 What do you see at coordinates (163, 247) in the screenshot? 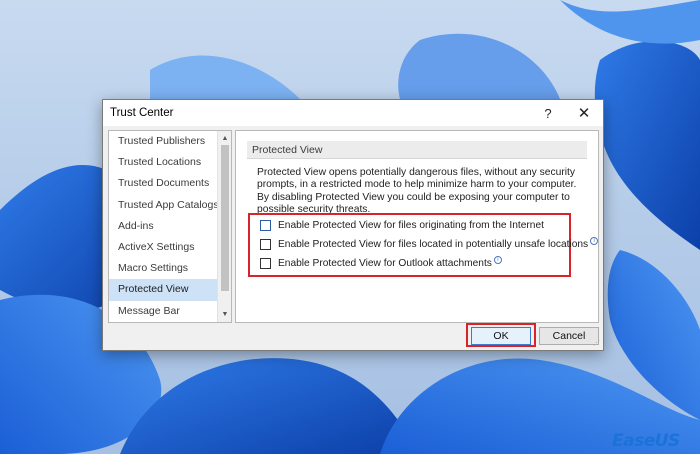
I see `nav-item-activex-settings: ActiveX Settings` at bounding box center [163, 247].